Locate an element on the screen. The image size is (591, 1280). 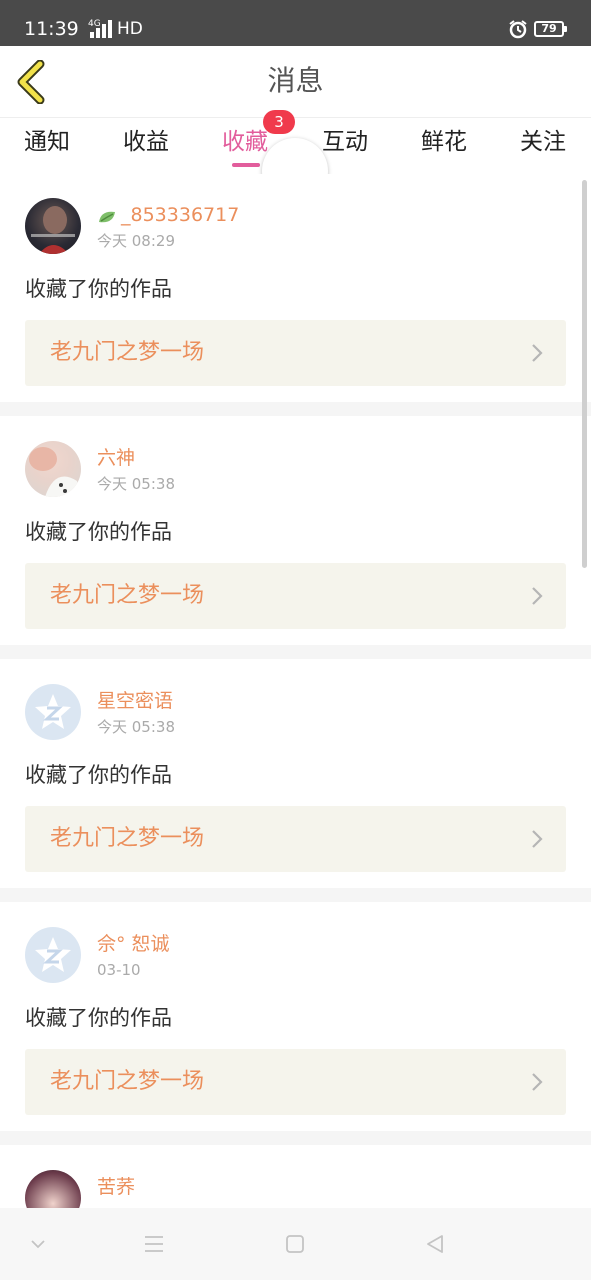
system-nav-bar is located at coordinates (295, 1244).